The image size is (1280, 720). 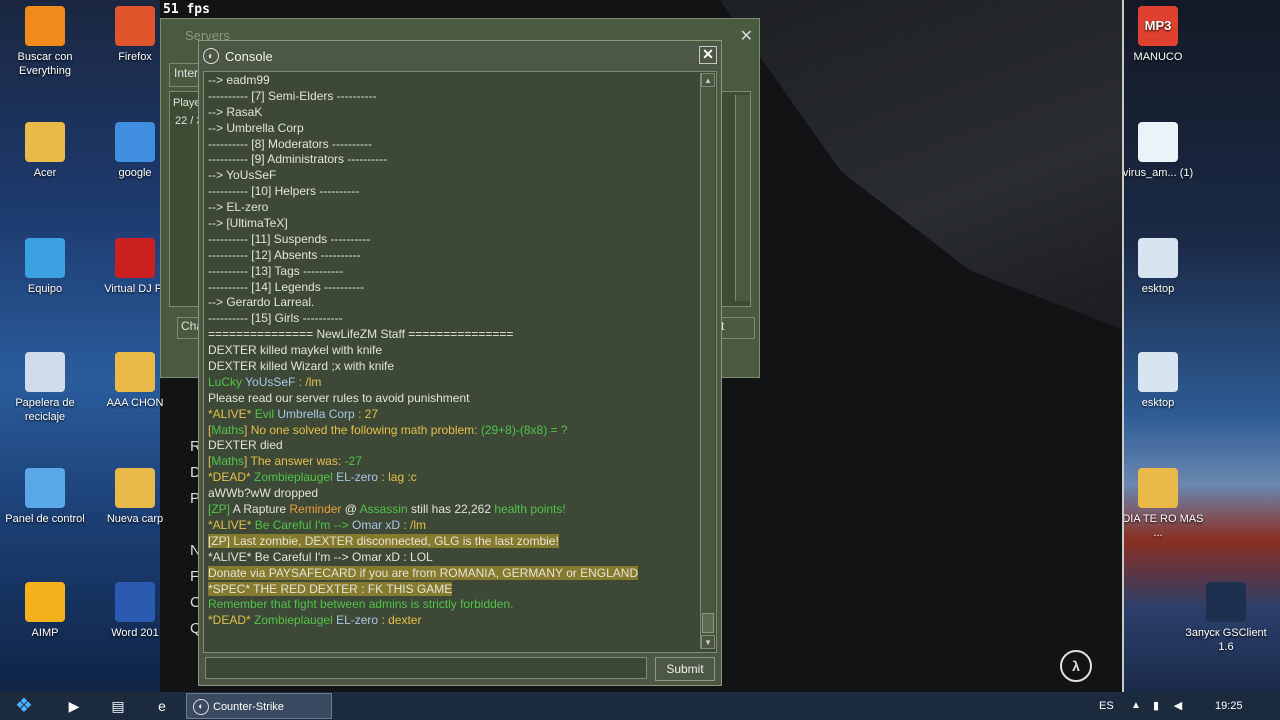 I want to click on search-icon, so click(x=45, y=26).